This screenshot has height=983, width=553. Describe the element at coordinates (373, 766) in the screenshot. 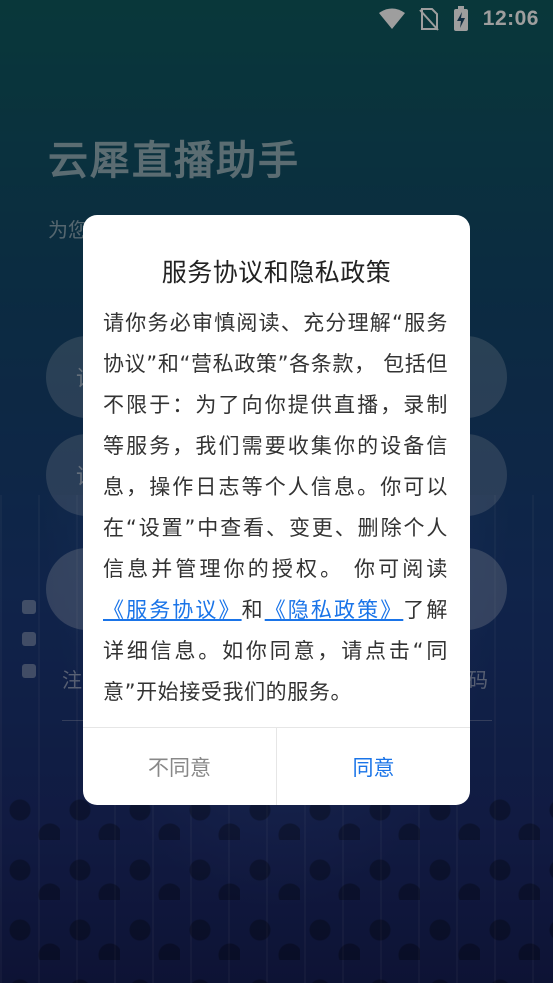

I see `agree-button: 同意` at that location.